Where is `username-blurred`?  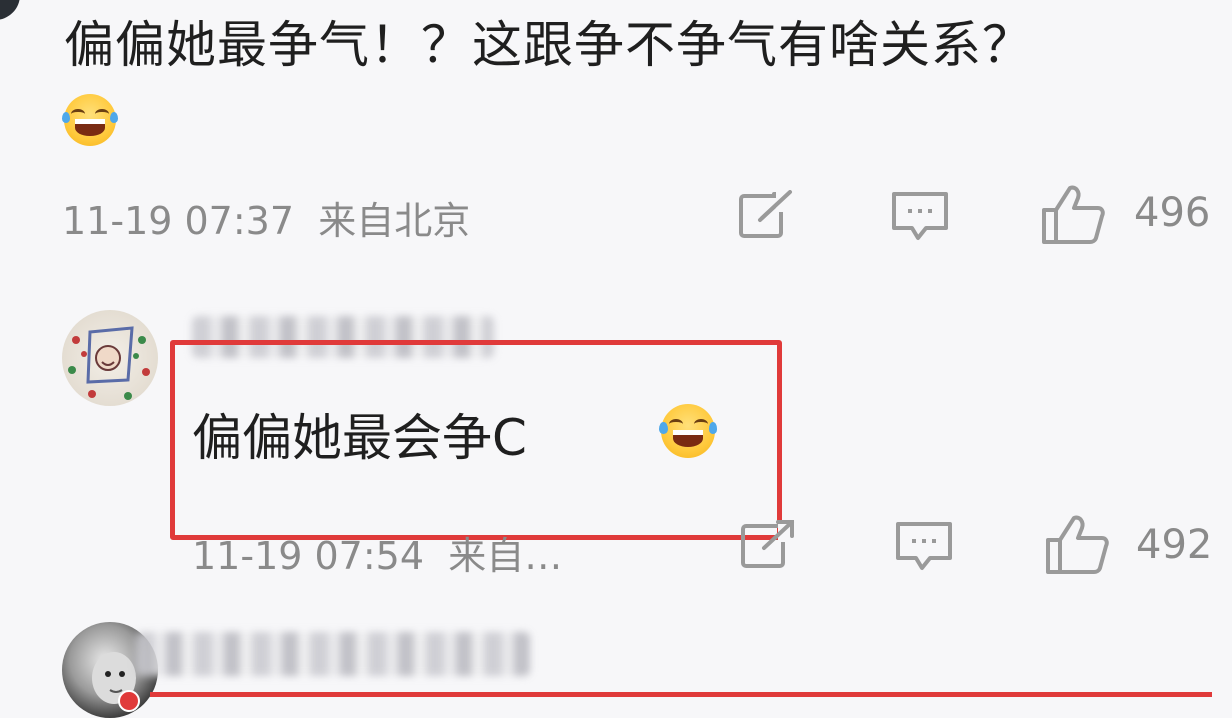 username-blurred is located at coordinates (333, 654).